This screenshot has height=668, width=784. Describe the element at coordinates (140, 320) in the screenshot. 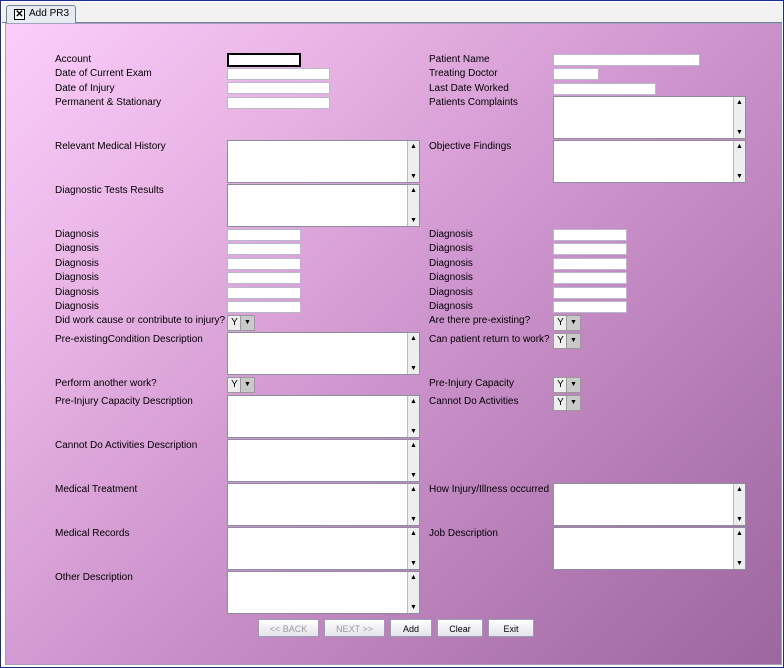

I see `work-cause-label: Did work cause or contribute to injury?` at that location.